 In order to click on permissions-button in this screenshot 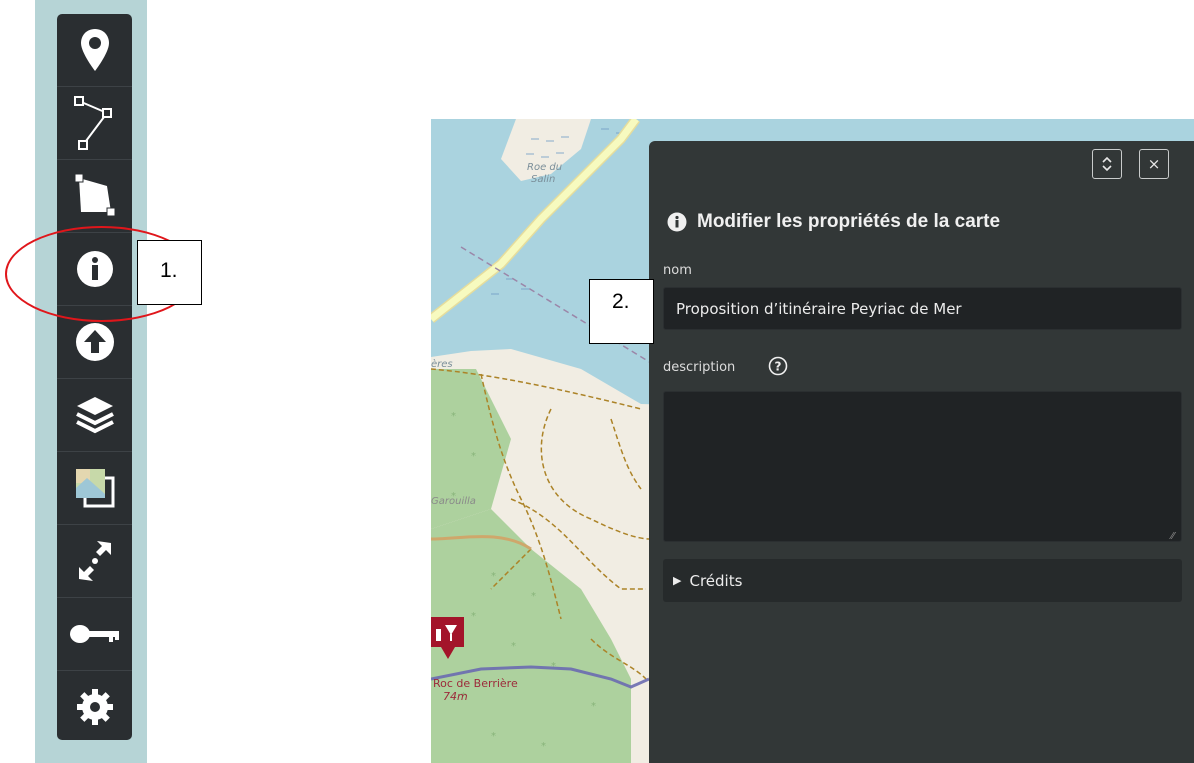, I will do `click(94, 634)`.